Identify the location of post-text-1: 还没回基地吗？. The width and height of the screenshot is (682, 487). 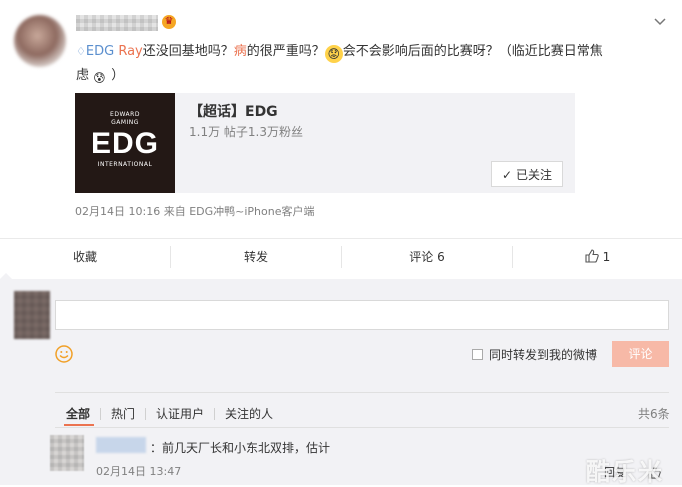
(188, 51).